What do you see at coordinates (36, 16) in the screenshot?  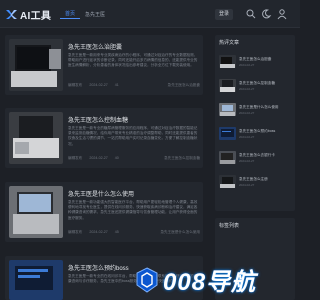 I see `logo-text: AI工具` at bounding box center [36, 16].